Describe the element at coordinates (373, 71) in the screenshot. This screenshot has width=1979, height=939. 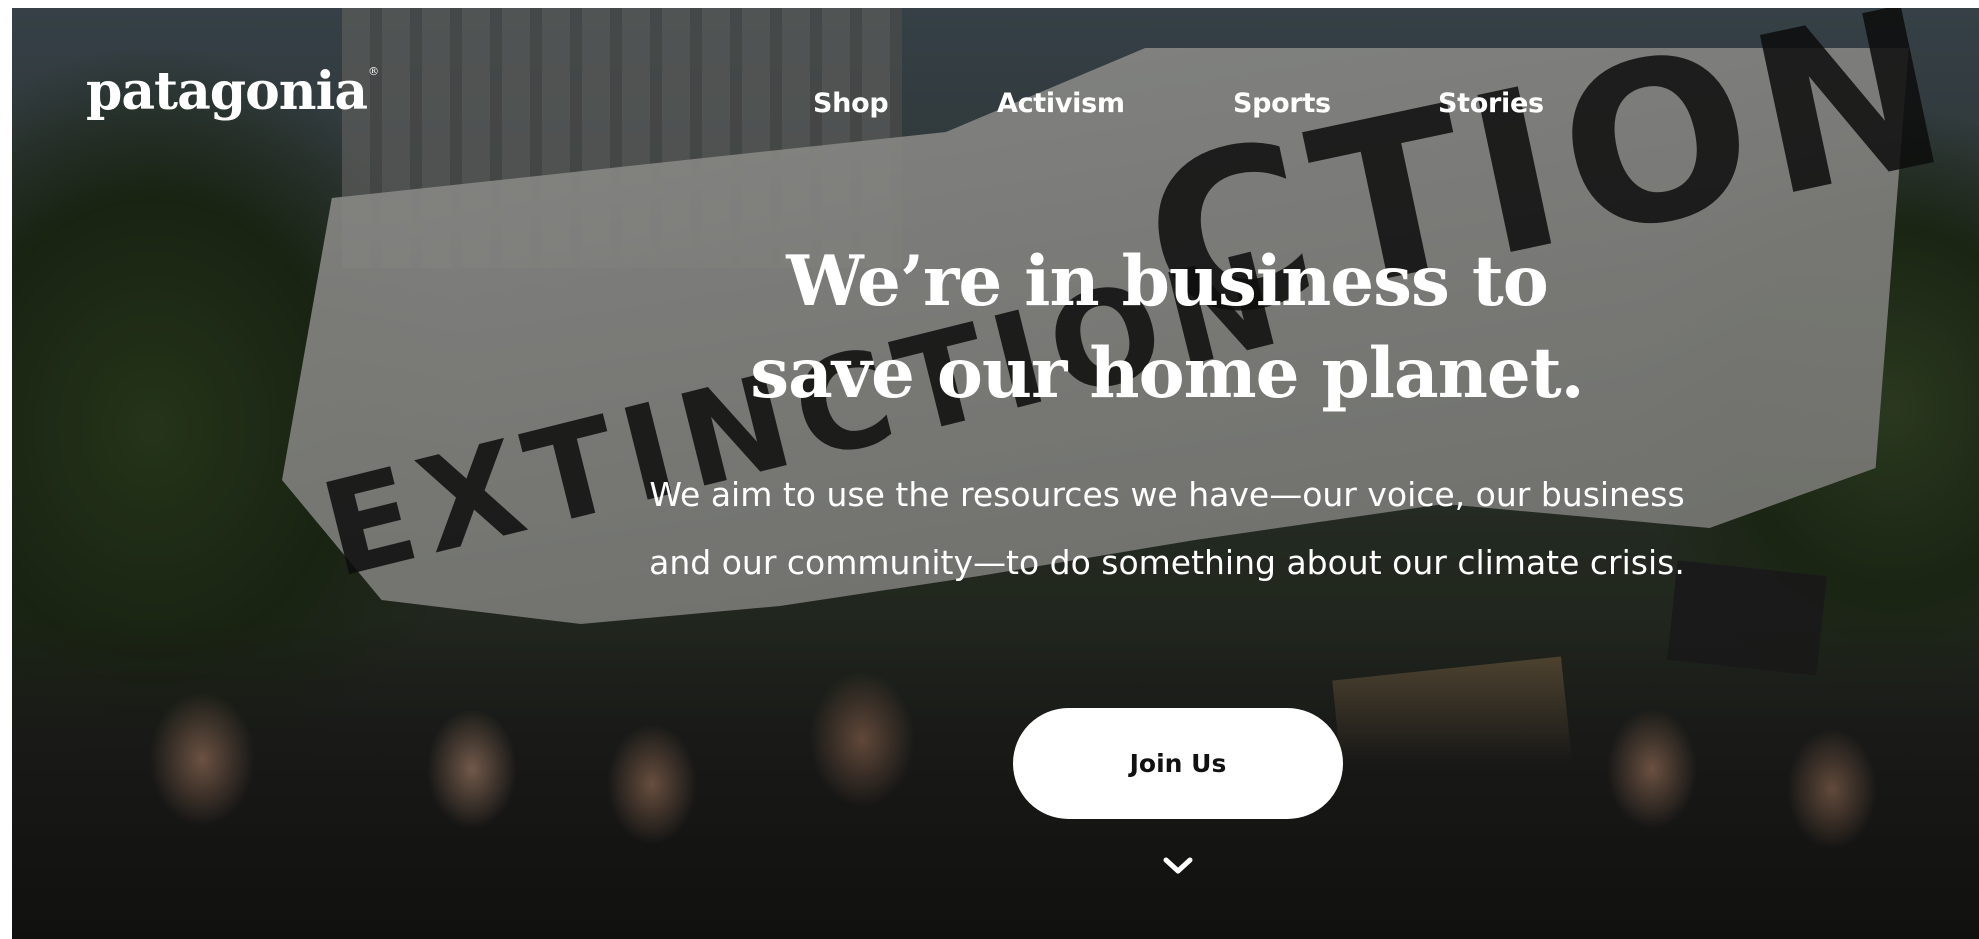
I see `logo-registered-mark: ®` at that location.